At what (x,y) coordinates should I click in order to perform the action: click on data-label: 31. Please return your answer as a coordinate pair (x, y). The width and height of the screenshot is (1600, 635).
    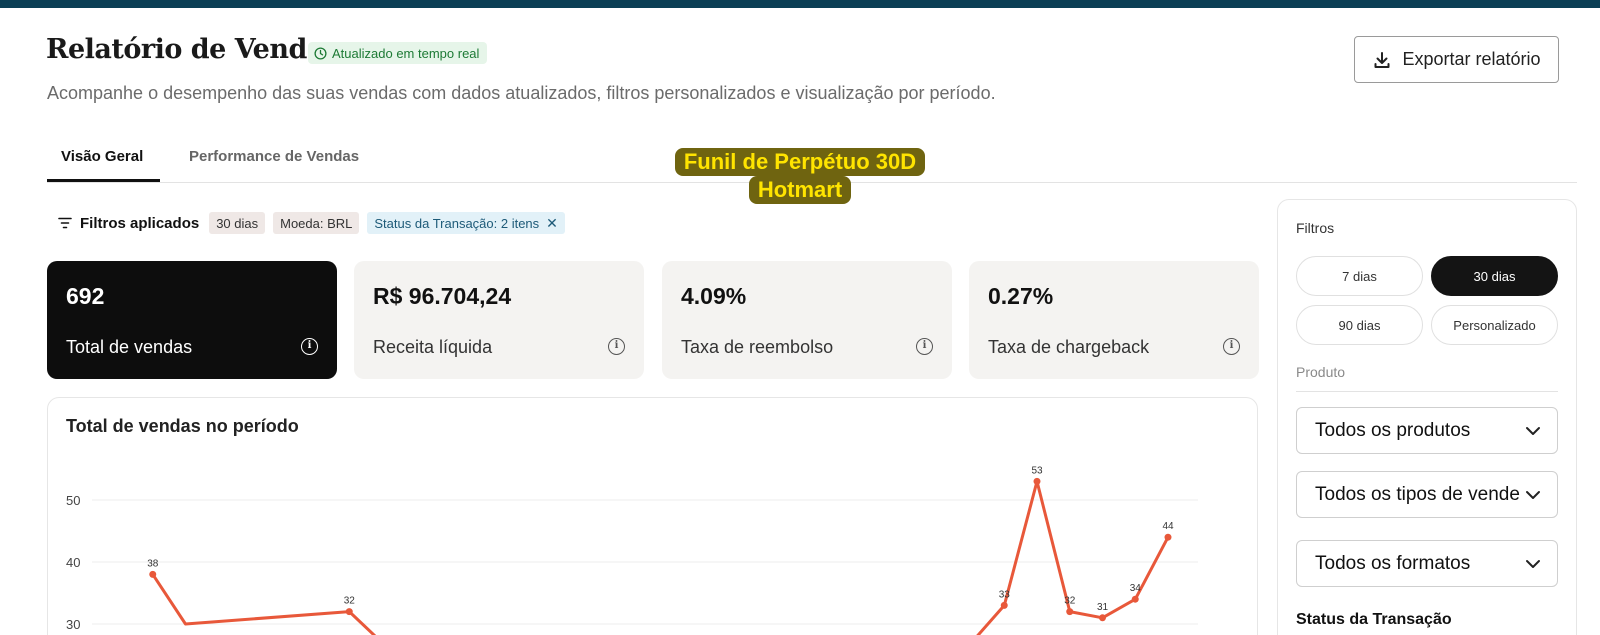
    Looking at the image, I should click on (1103, 607).